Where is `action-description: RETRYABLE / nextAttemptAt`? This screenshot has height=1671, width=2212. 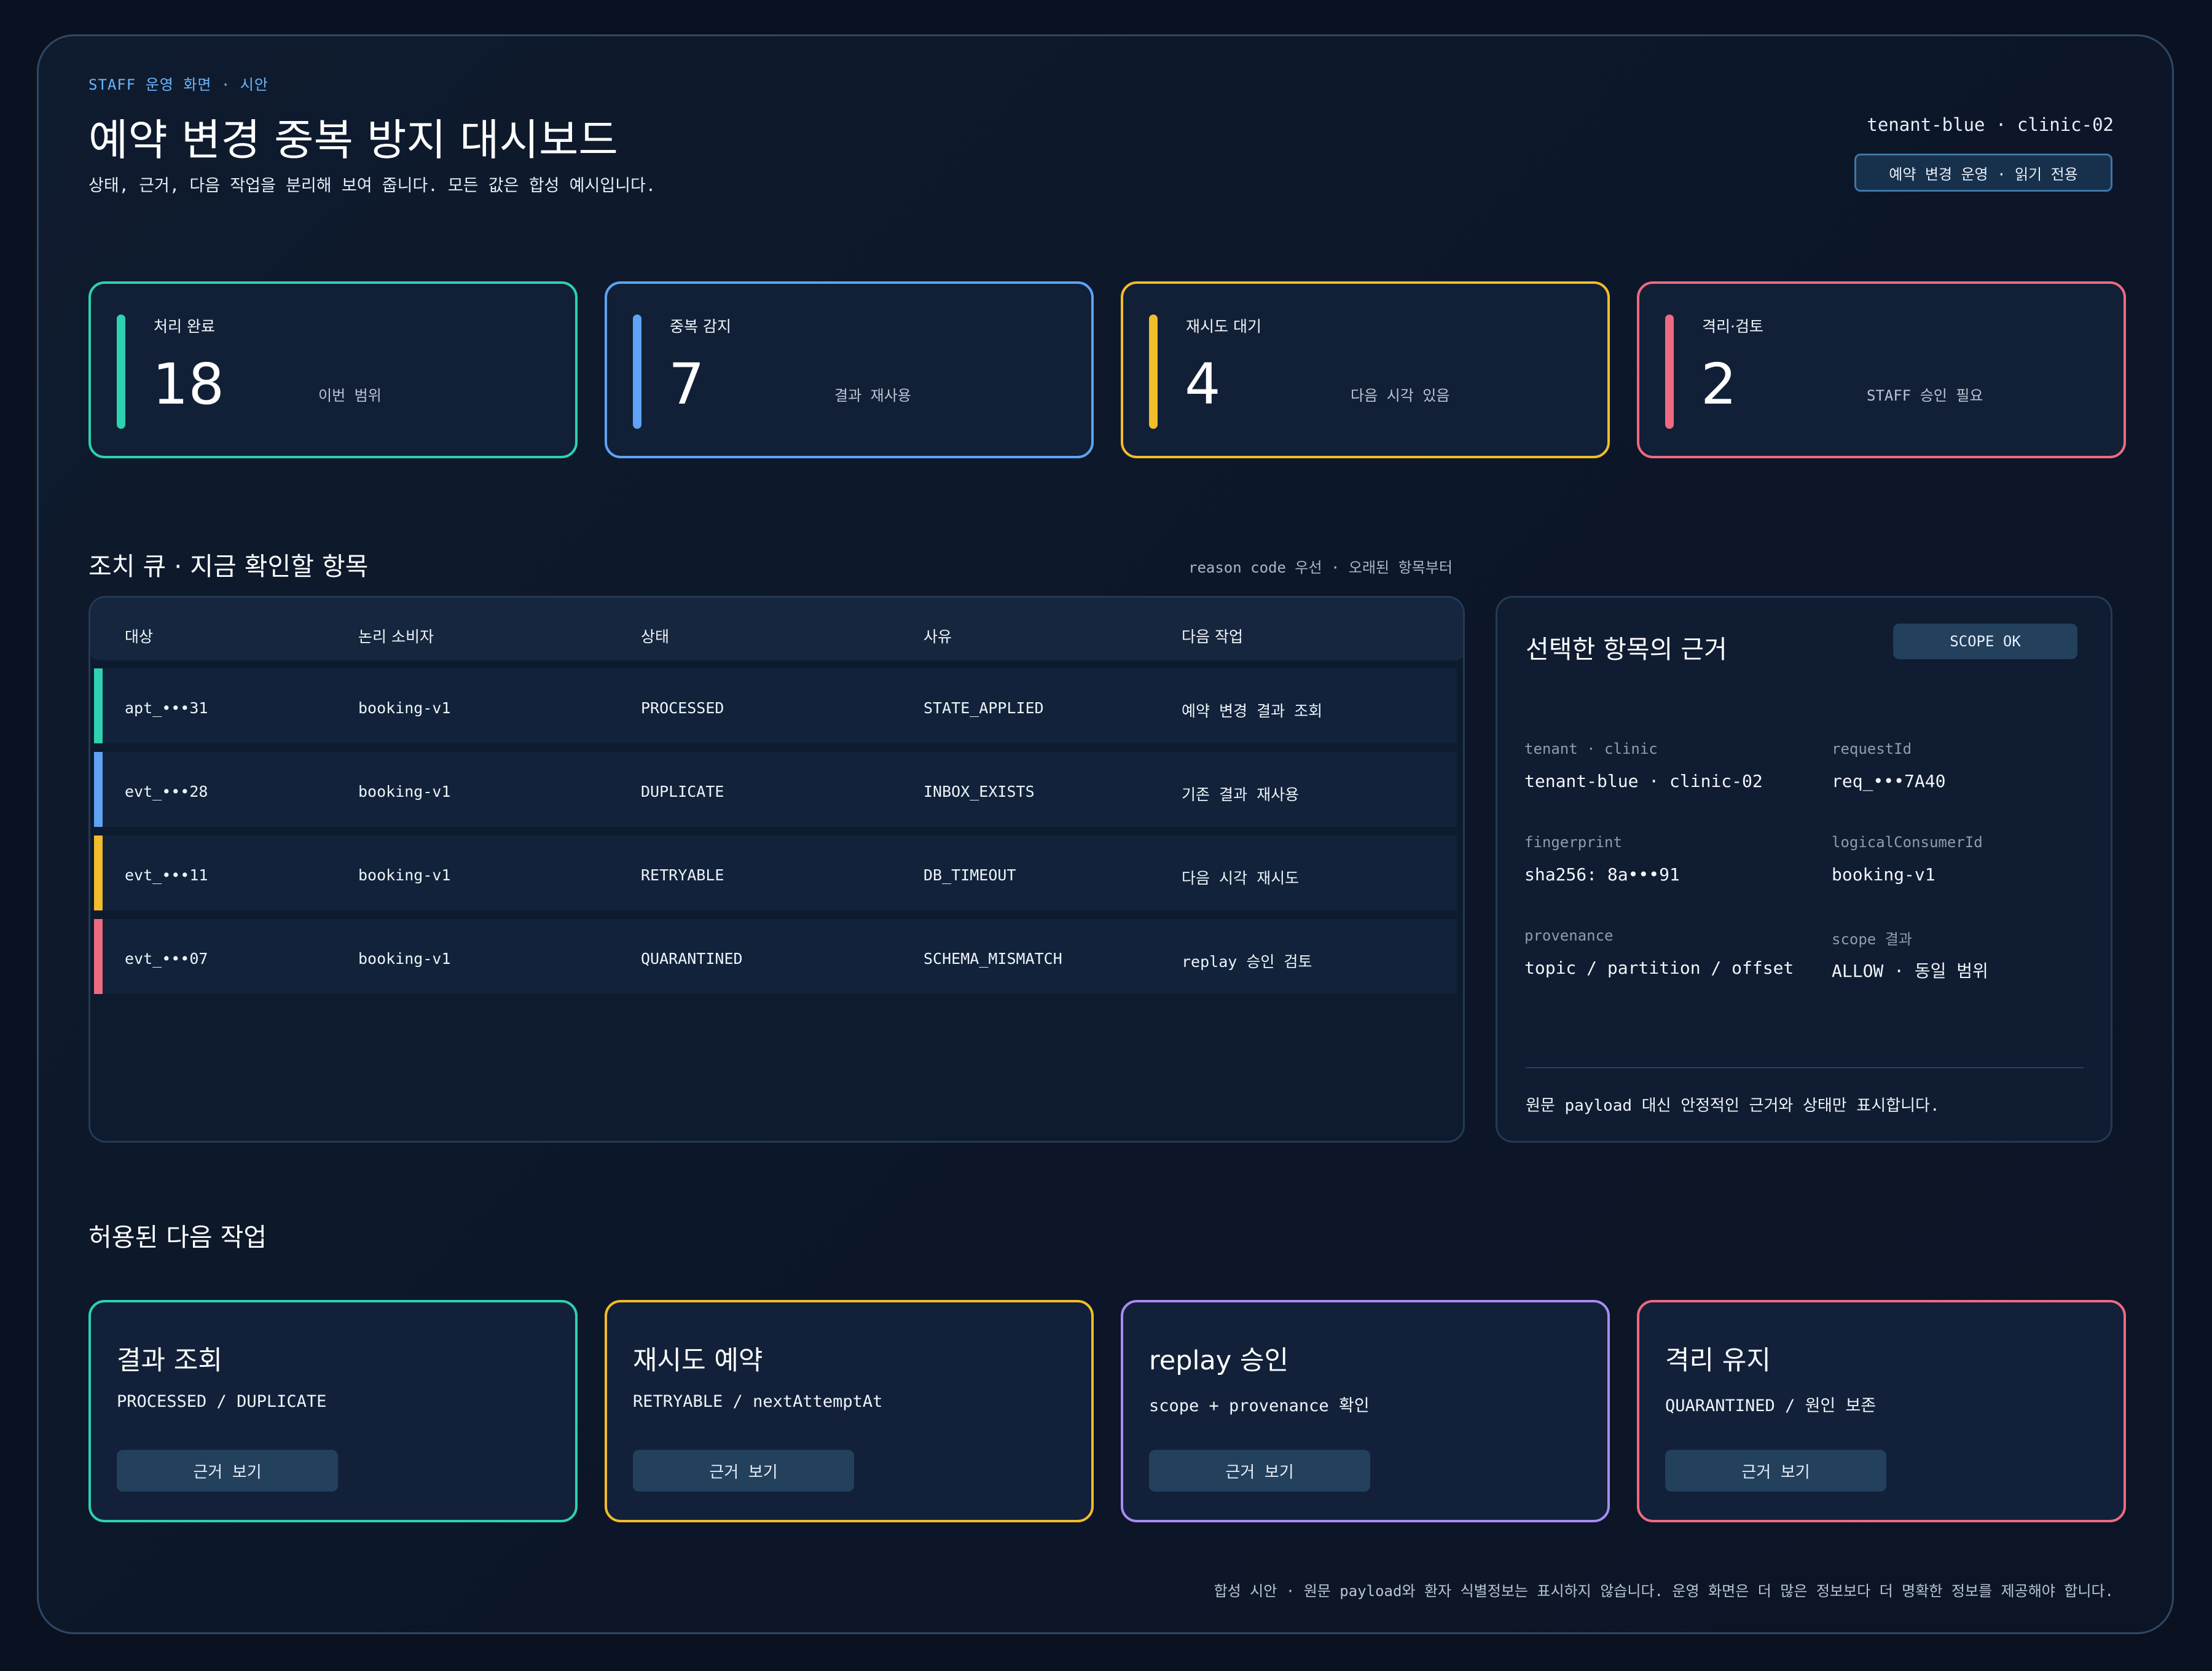
action-description: RETRYABLE / nextAttemptAt is located at coordinates (758, 1401).